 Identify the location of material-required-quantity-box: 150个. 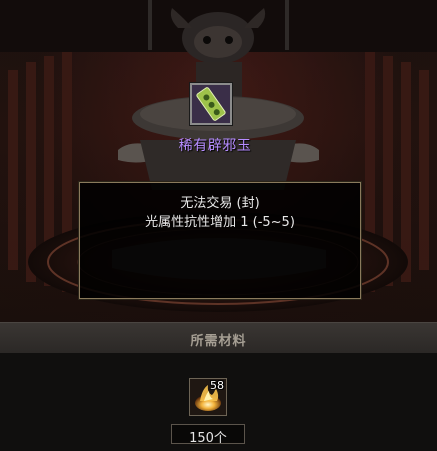
(208, 435).